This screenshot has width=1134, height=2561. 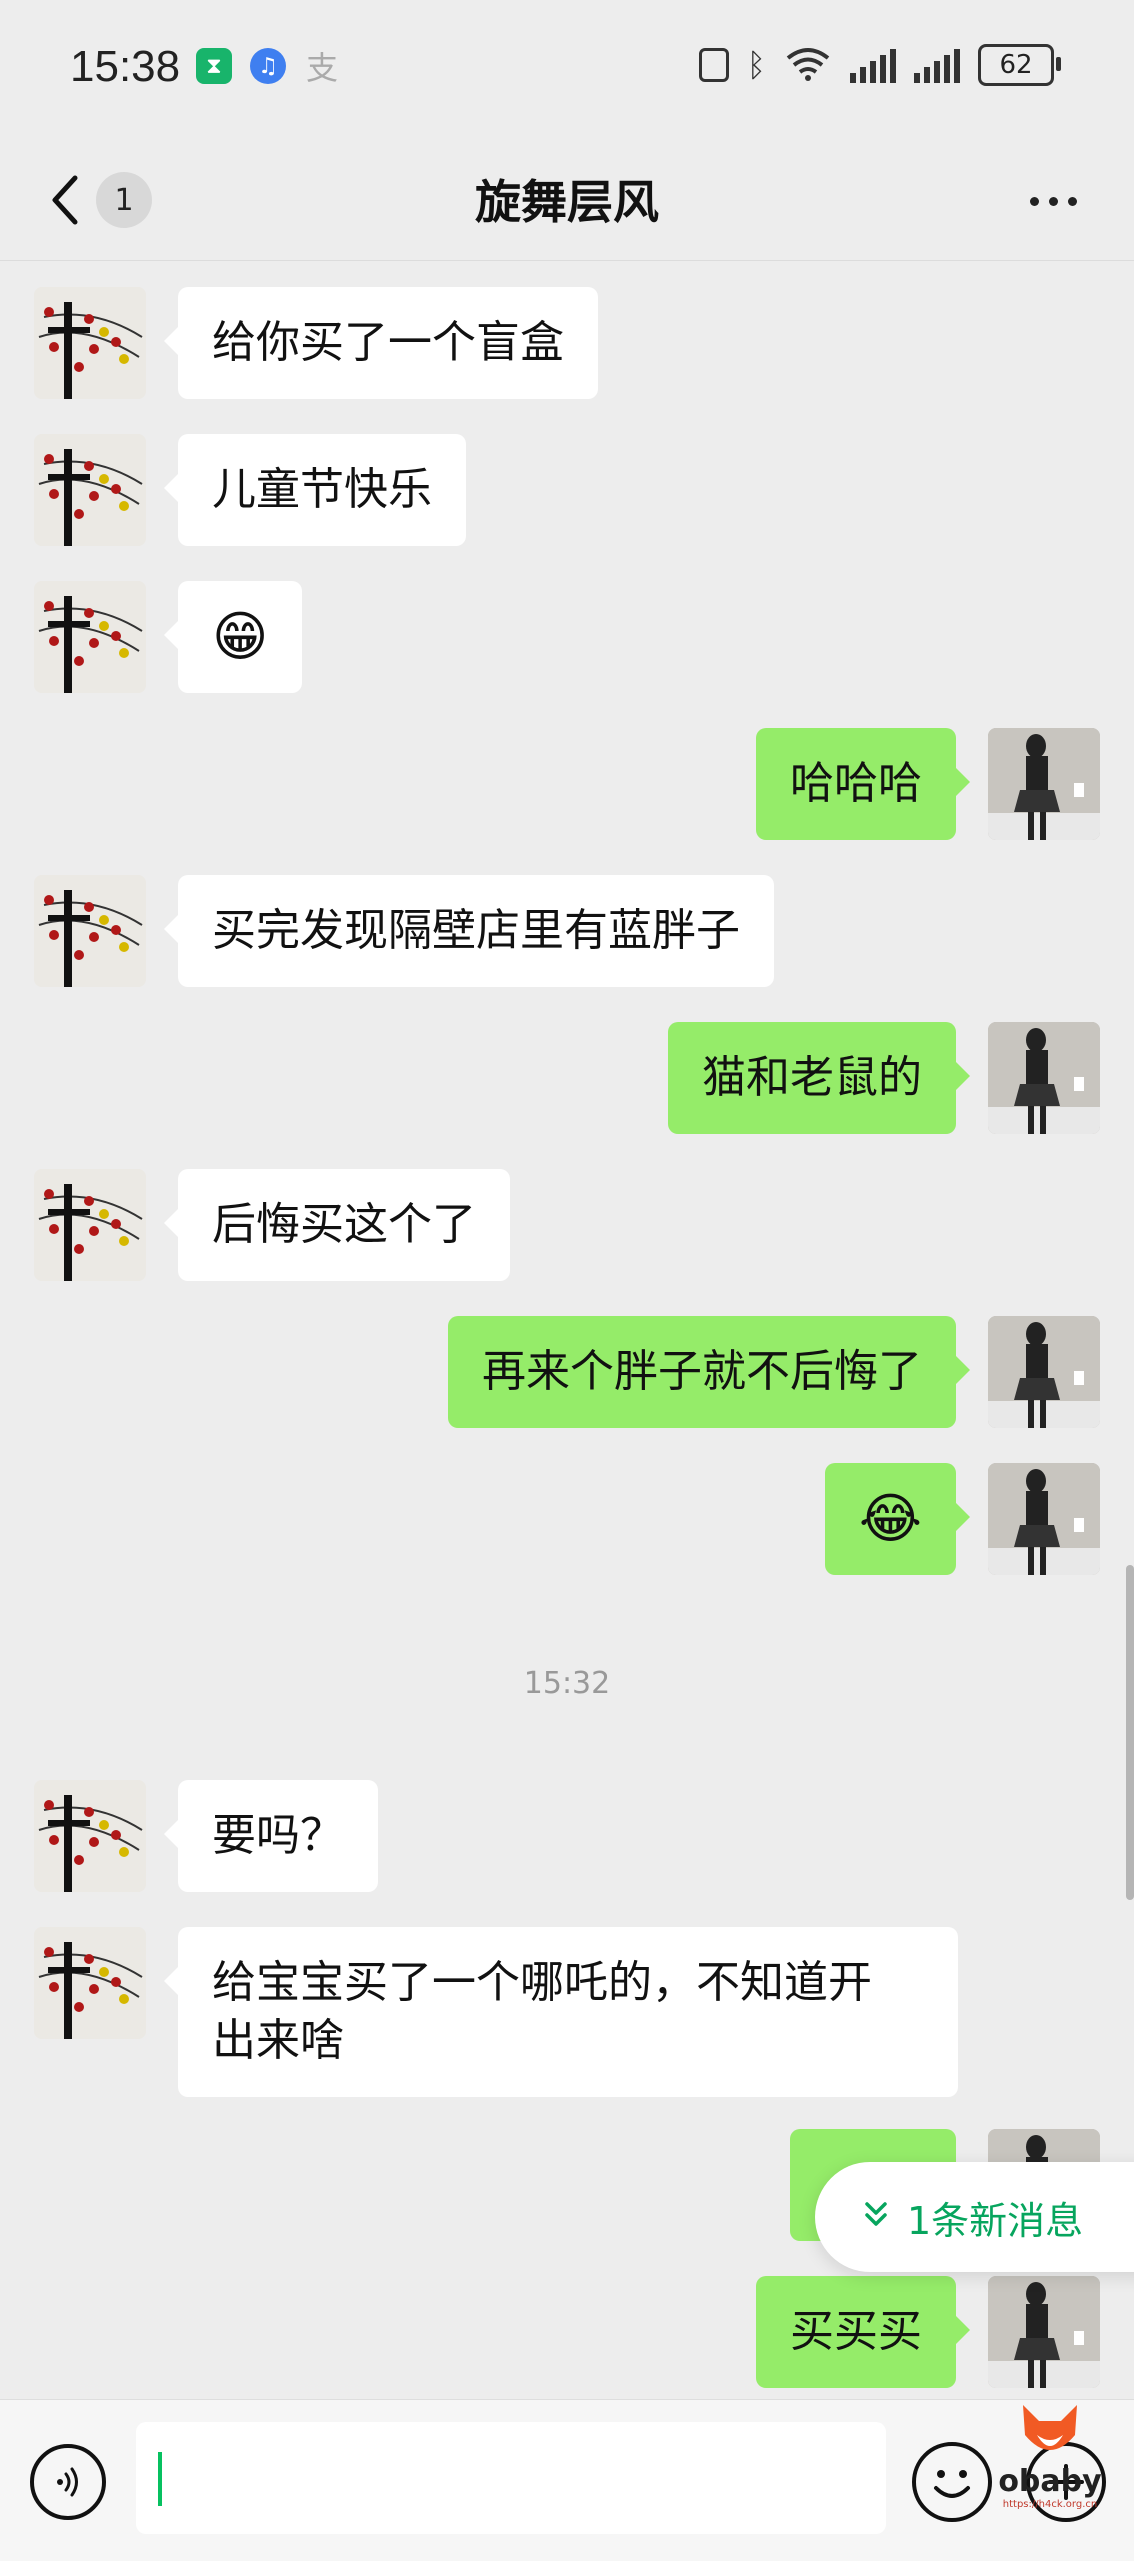 What do you see at coordinates (511, 2478) in the screenshot?
I see `message-text-input` at bounding box center [511, 2478].